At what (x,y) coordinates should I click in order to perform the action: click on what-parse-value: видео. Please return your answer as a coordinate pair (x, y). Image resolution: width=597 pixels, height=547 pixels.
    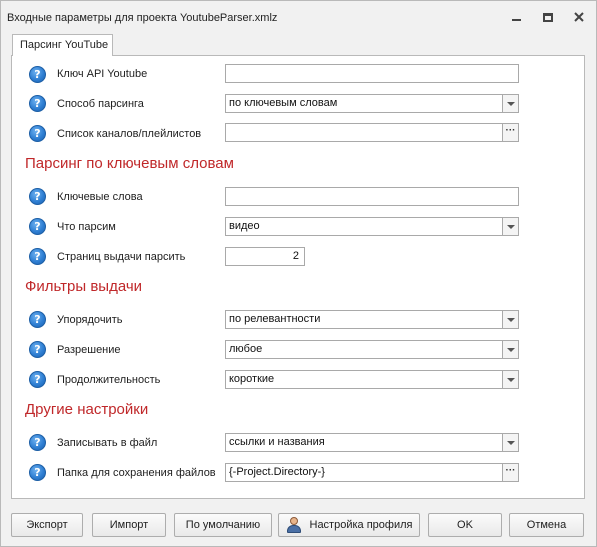
    Looking at the image, I should click on (244, 226).